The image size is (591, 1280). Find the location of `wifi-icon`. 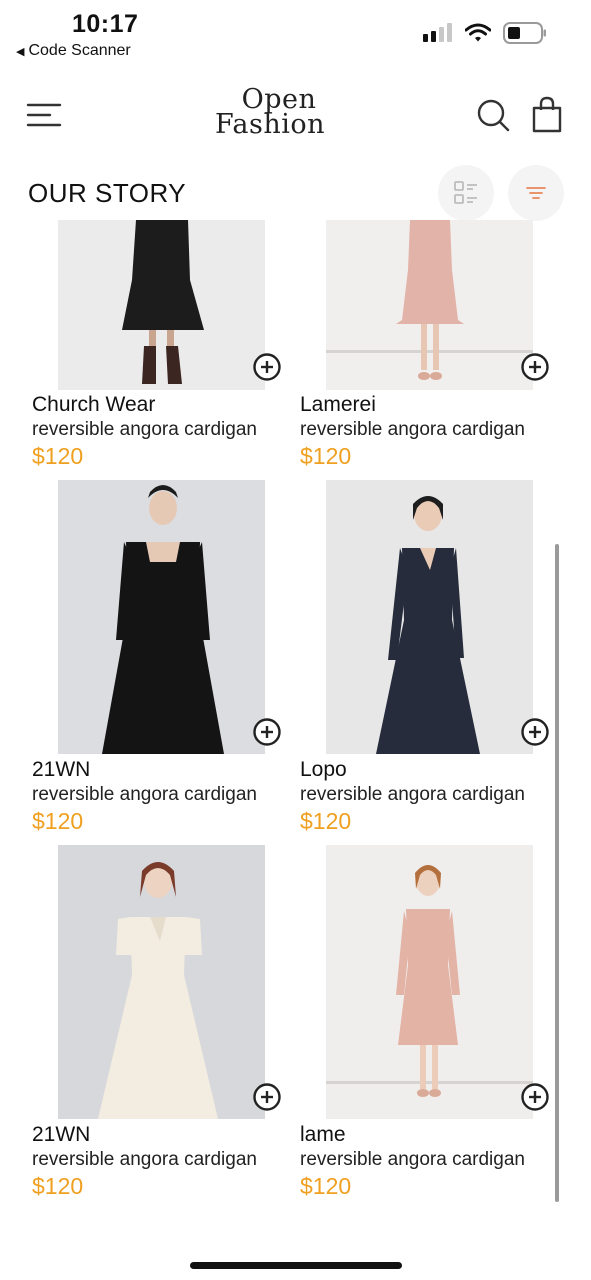

wifi-icon is located at coordinates (478, 32).